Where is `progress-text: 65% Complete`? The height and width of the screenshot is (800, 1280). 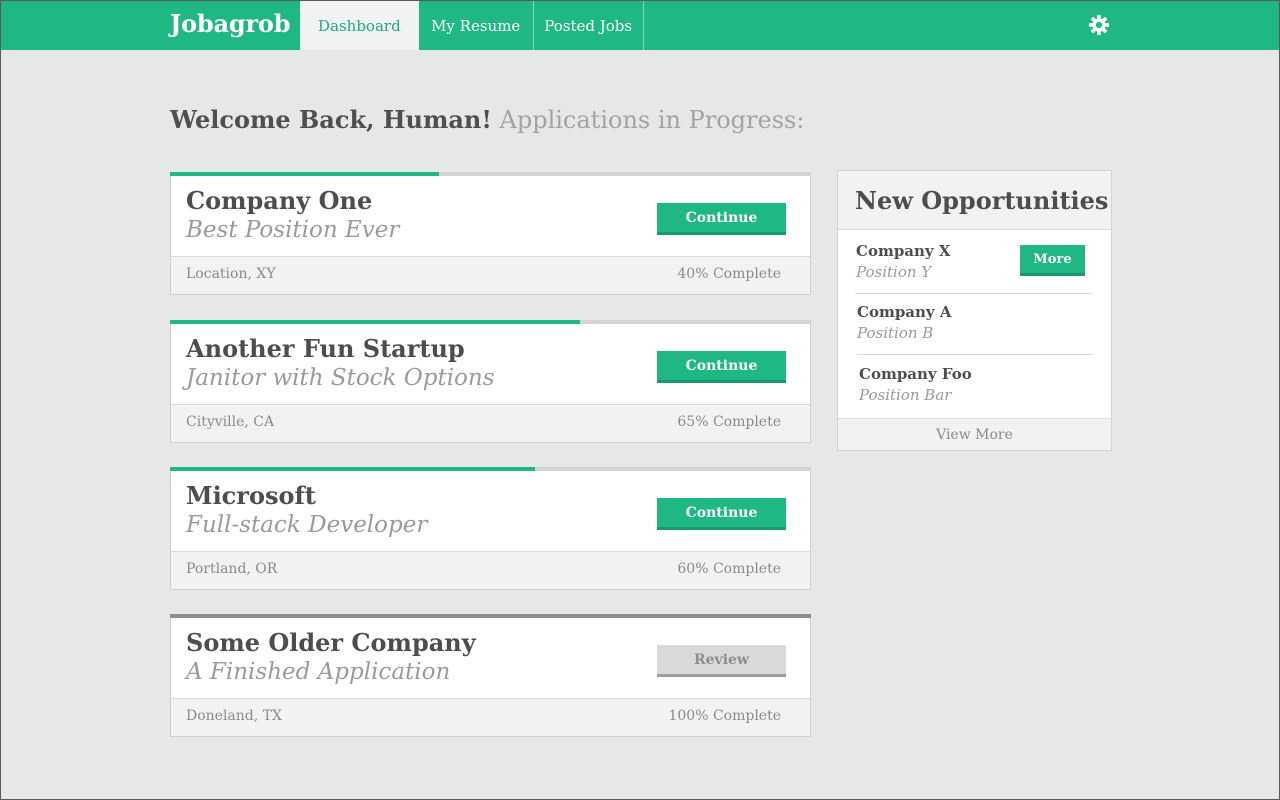
progress-text: 65% Complete is located at coordinates (729, 422).